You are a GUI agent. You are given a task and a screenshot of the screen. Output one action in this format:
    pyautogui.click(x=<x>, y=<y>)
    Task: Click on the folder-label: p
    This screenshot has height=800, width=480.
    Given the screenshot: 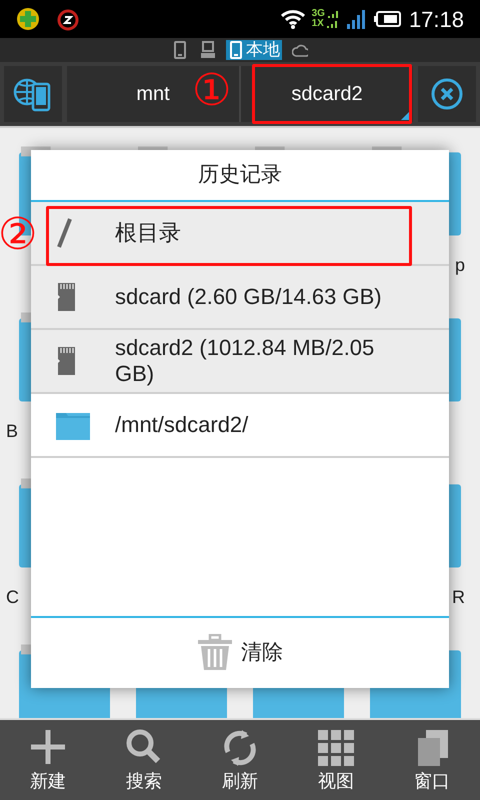 What is the action you would take?
    pyautogui.click(x=459, y=265)
    